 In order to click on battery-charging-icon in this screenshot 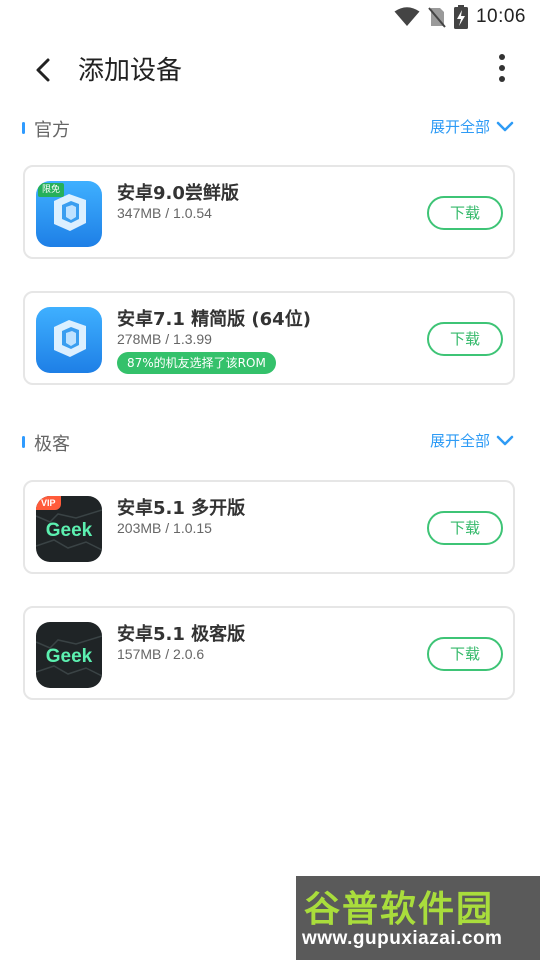, I will do `click(460, 17)`.